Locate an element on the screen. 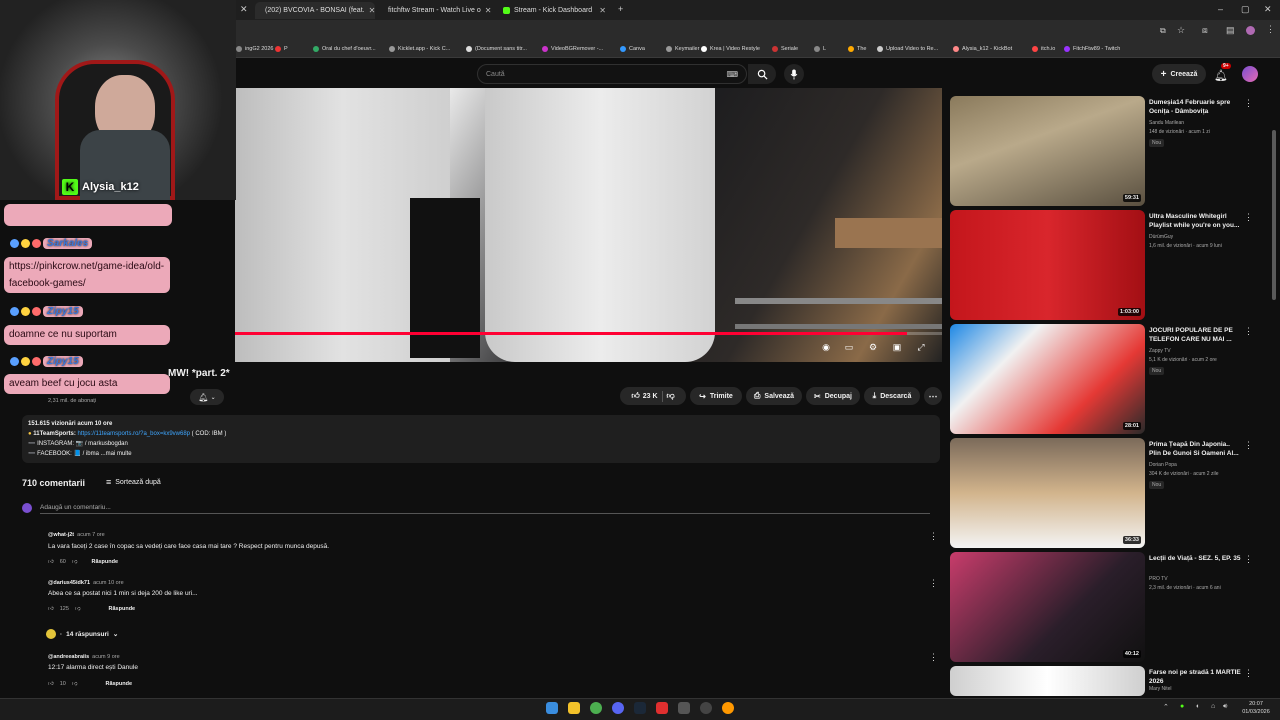  recommended-video-channel: Mary Nitel is located at coordinates (1204, 689).